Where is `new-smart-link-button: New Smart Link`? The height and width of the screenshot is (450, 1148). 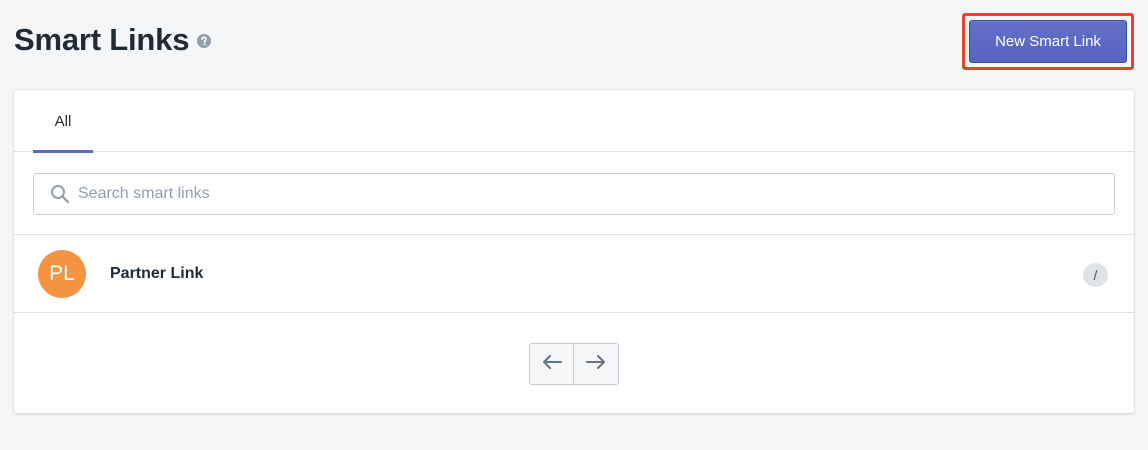 new-smart-link-button: New Smart Link is located at coordinates (1048, 41).